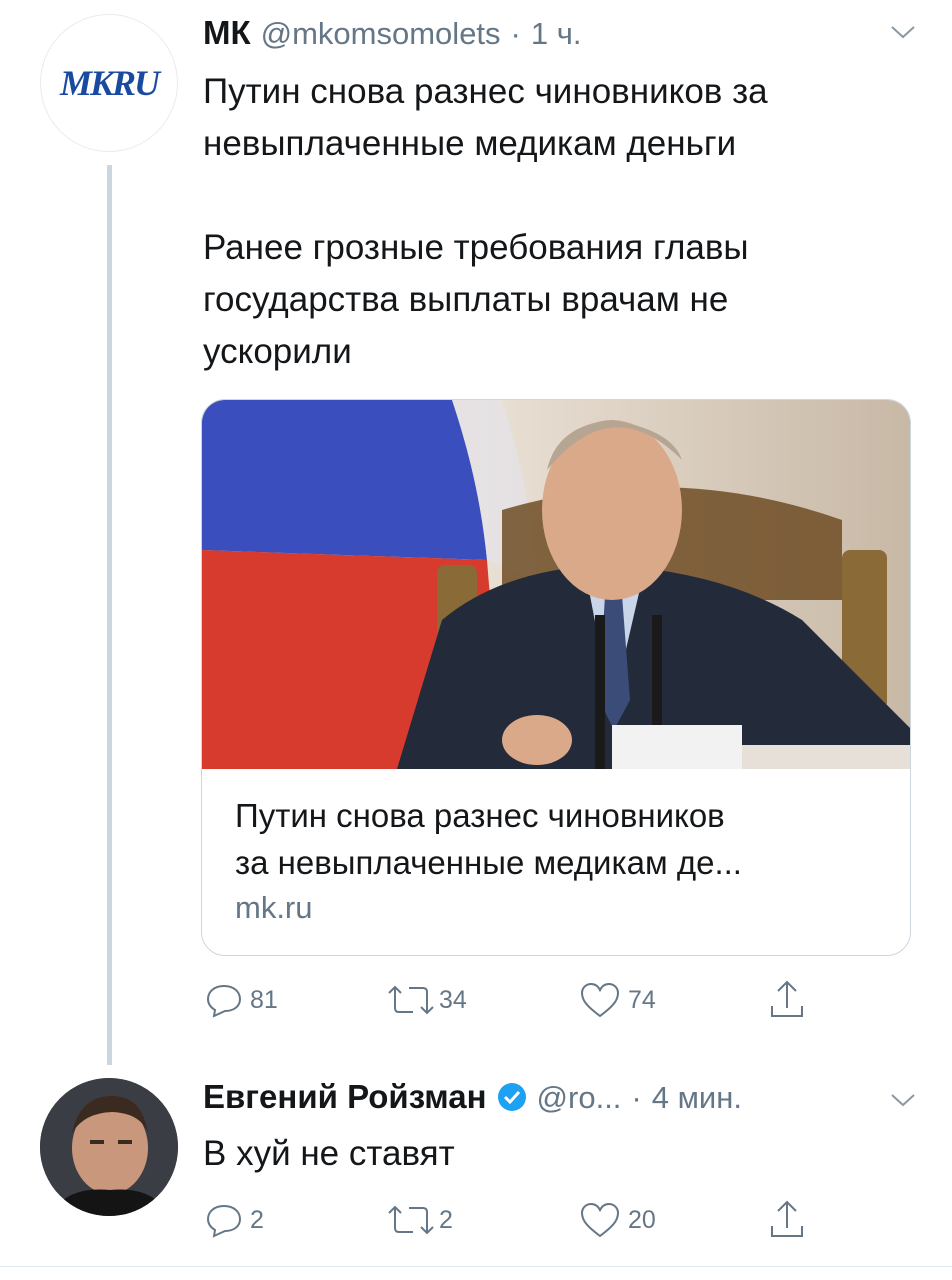  Describe the element at coordinates (109, 1147) in the screenshot. I see `roizman-avatar` at that location.